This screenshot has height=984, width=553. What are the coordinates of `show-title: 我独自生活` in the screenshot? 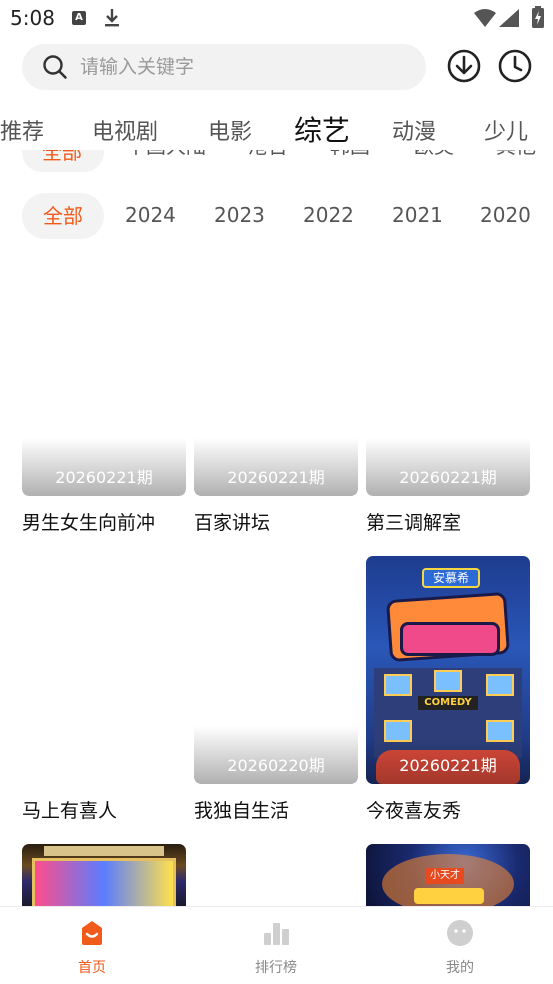 It's located at (241, 809).